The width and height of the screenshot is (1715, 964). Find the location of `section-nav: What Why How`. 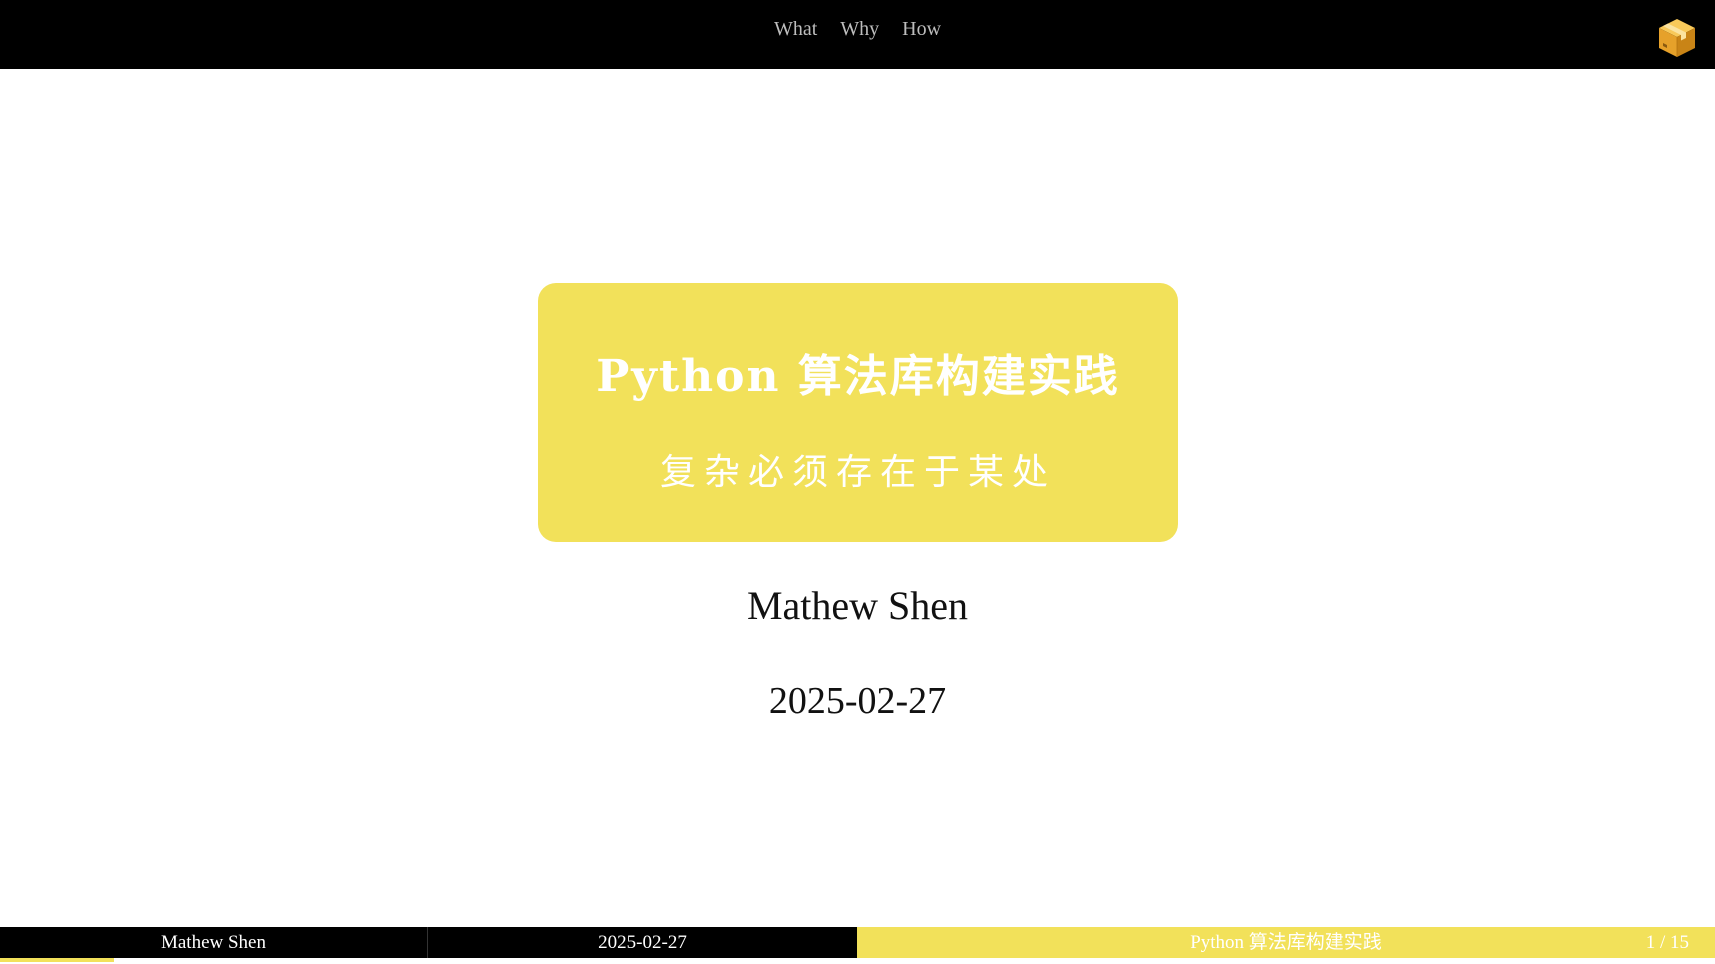

section-nav: What Why How is located at coordinates (857, 29).